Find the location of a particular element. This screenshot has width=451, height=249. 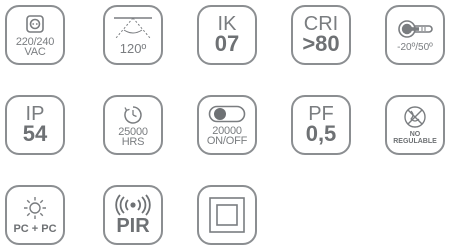

material-label: PC + PC is located at coordinates (35, 228).